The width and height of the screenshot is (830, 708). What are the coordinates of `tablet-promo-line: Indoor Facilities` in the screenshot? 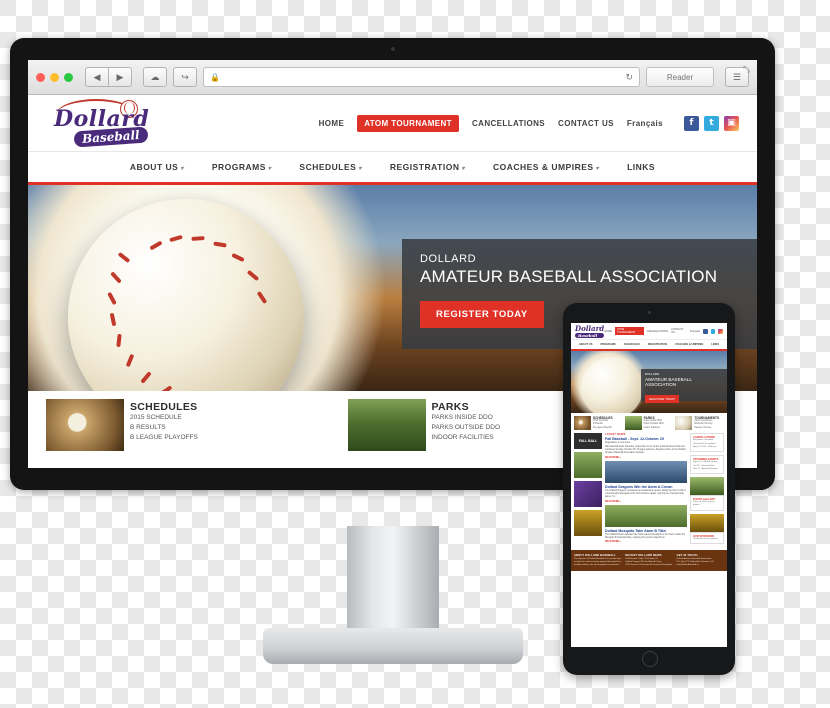 It's located at (654, 428).